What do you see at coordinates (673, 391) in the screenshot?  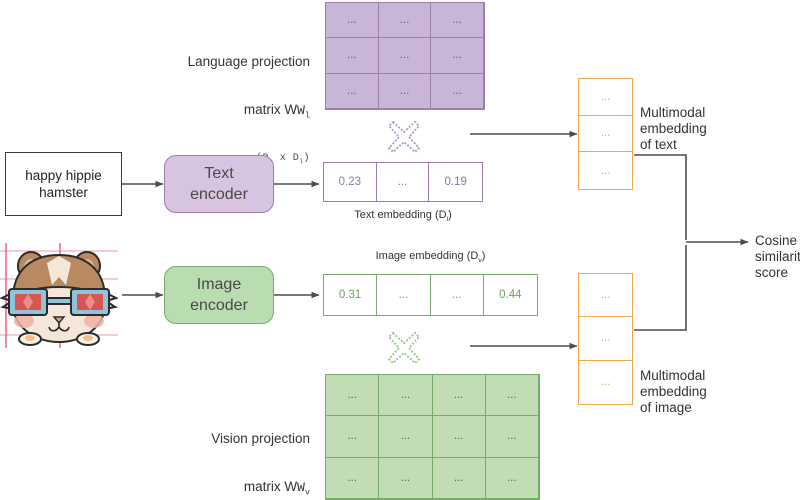 I see `multimodal-image-label: Multimodal embedding of image` at bounding box center [673, 391].